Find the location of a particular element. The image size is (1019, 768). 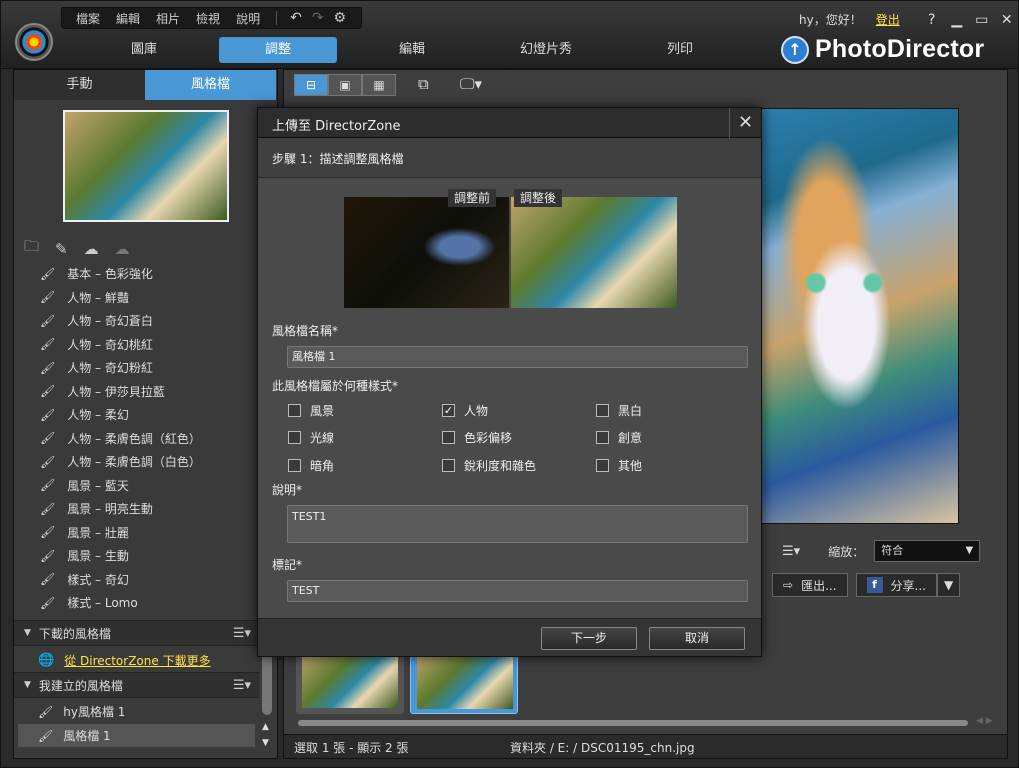

checkbox-lighting: 光線 is located at coordinates (311, 437).